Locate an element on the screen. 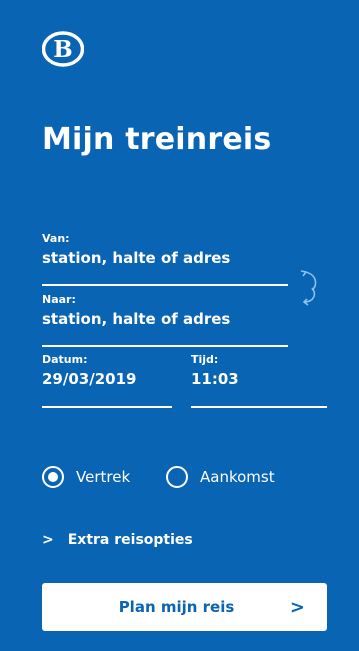  date-label: Datum: is located at coordinates (65, 359).